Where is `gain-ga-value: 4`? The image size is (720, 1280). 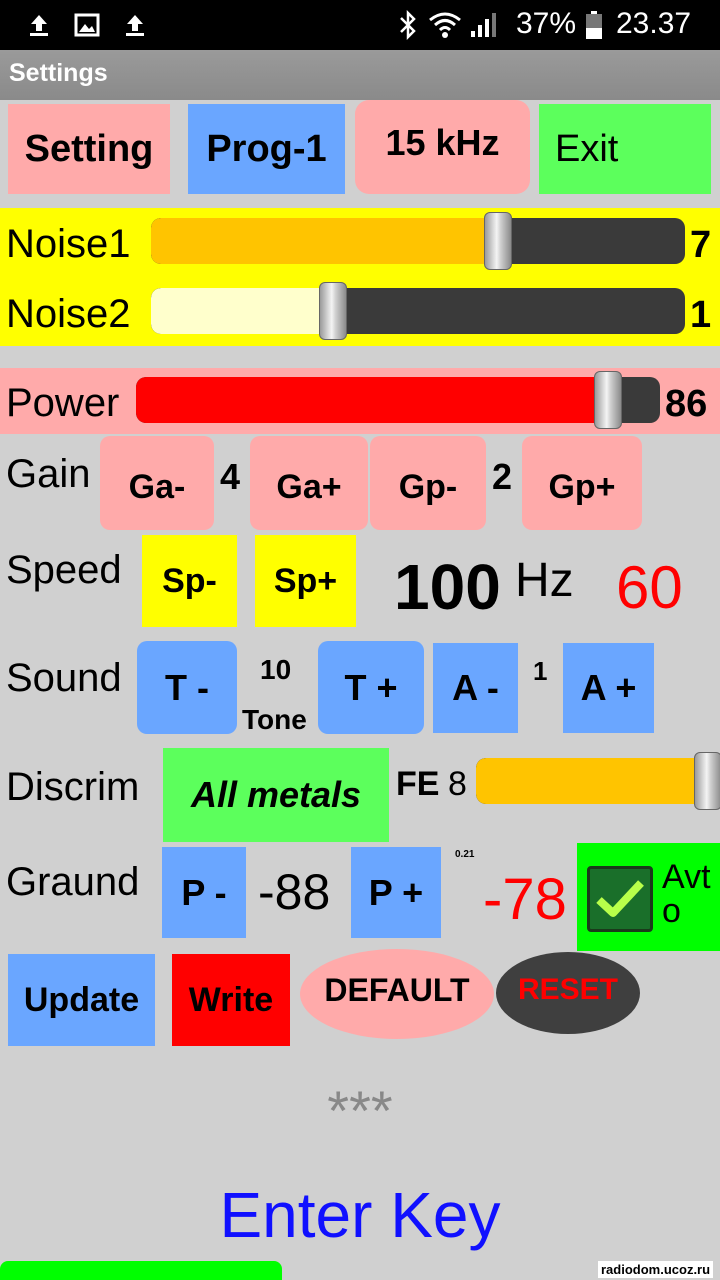
gain-ga-value: 4 is located at coordinates (230, 476).